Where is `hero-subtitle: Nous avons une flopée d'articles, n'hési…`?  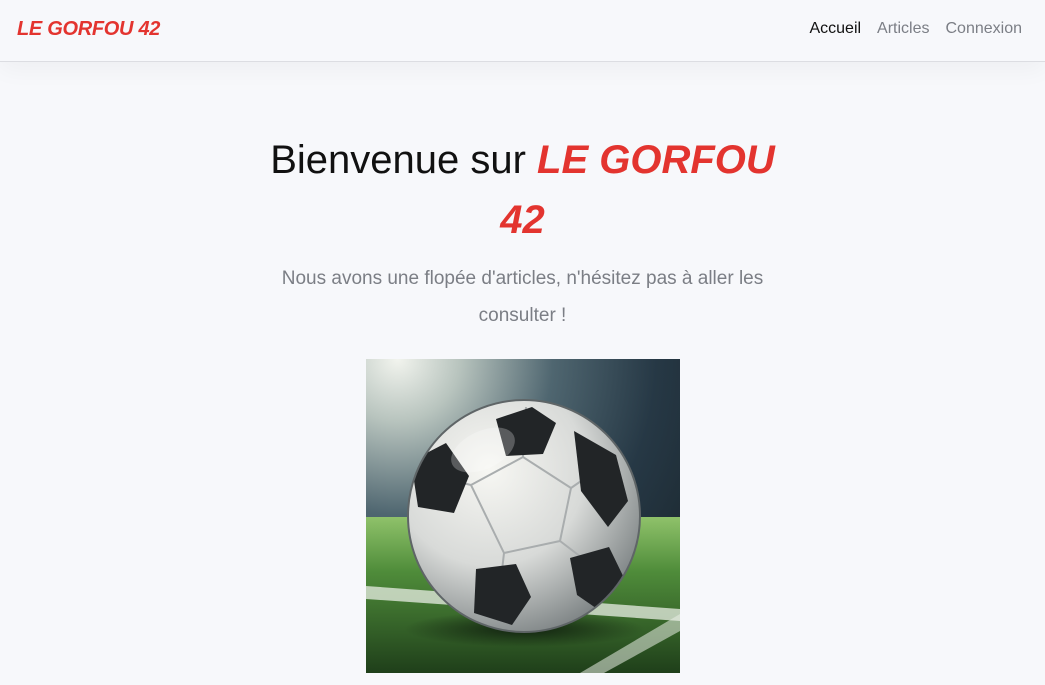 hero-subtitle: Nous avons une flopée d'articles, n'hési… is located at coordinates (522, 297).